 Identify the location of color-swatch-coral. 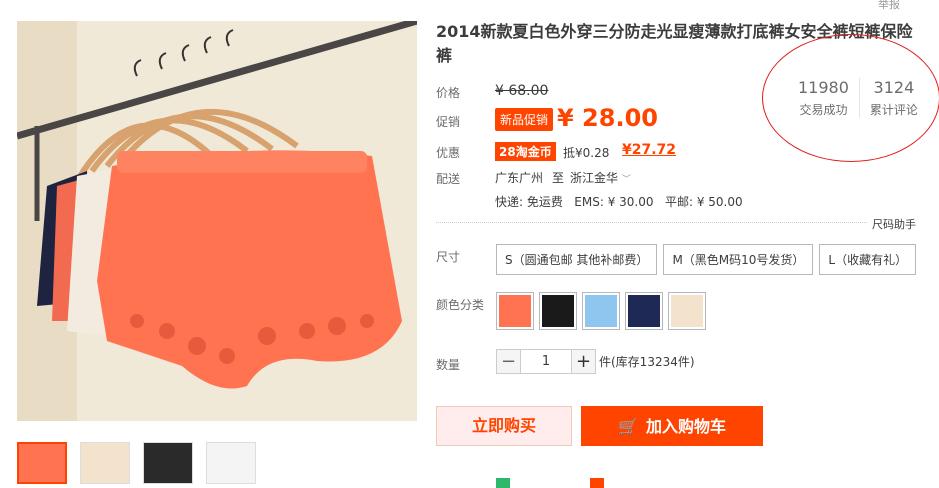
(515, 311).